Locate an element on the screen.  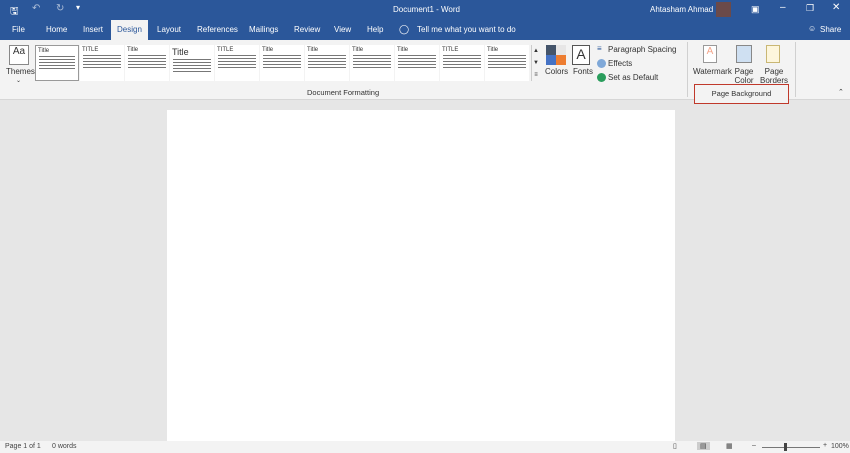
fonts-icon: A is located at coordinates (581, 55).